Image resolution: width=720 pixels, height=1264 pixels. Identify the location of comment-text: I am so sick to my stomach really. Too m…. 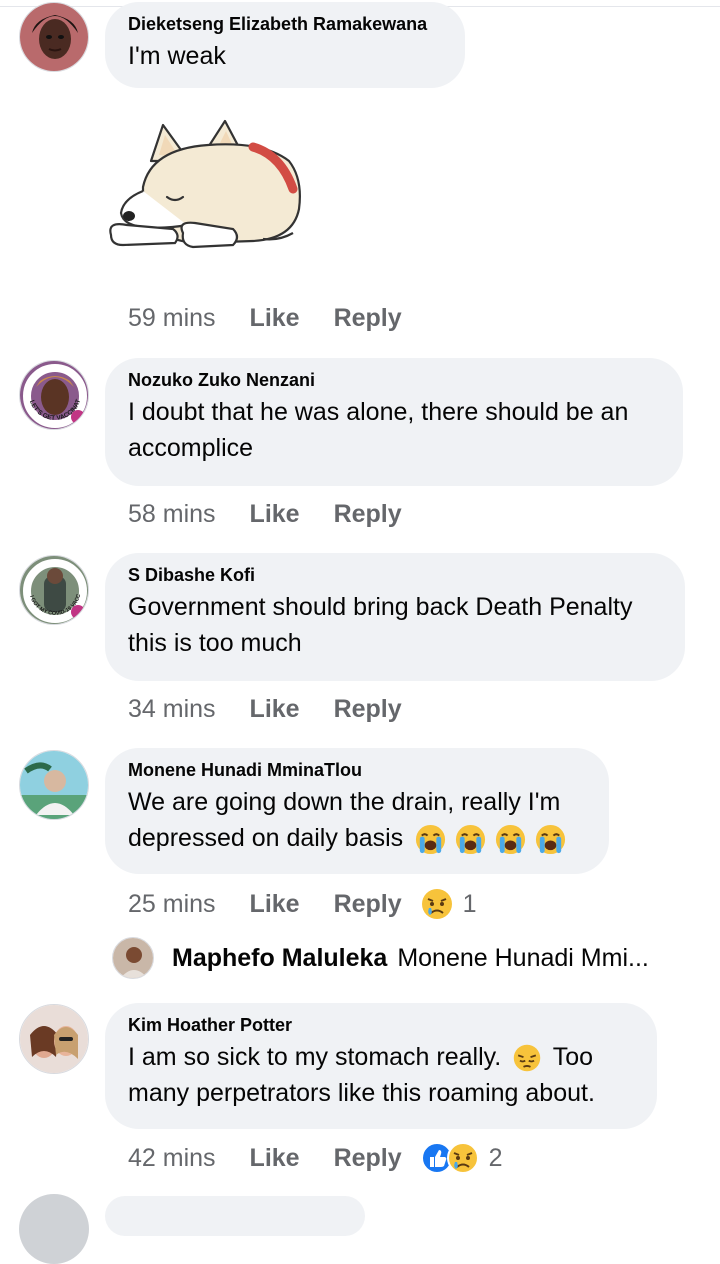
(380, 1075).